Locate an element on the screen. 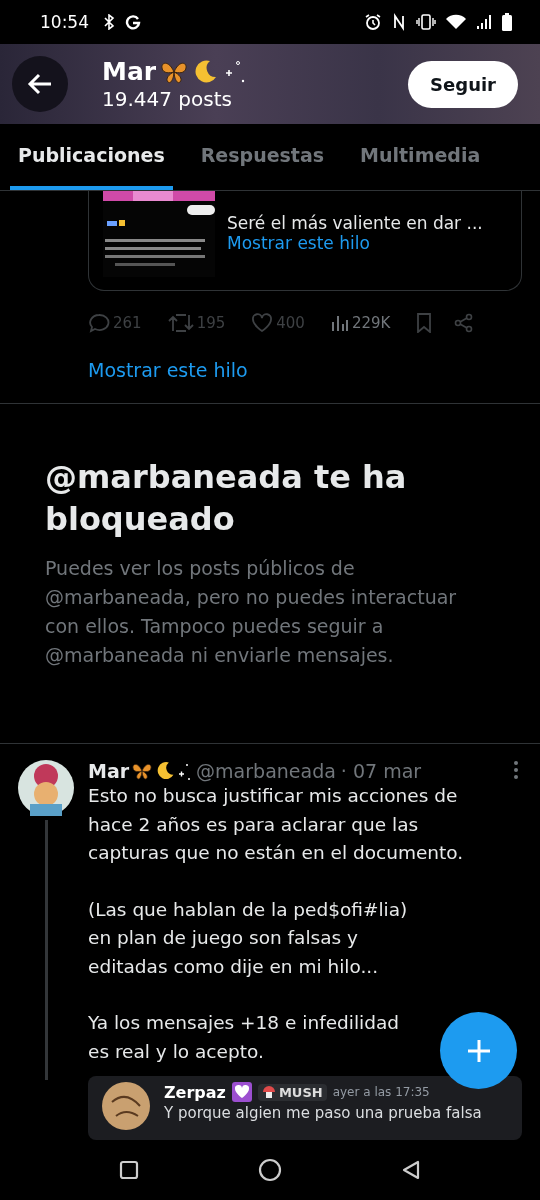 This screenshot has width=540, height=1200. vibrate-icon is located at coordinates (426, 22).